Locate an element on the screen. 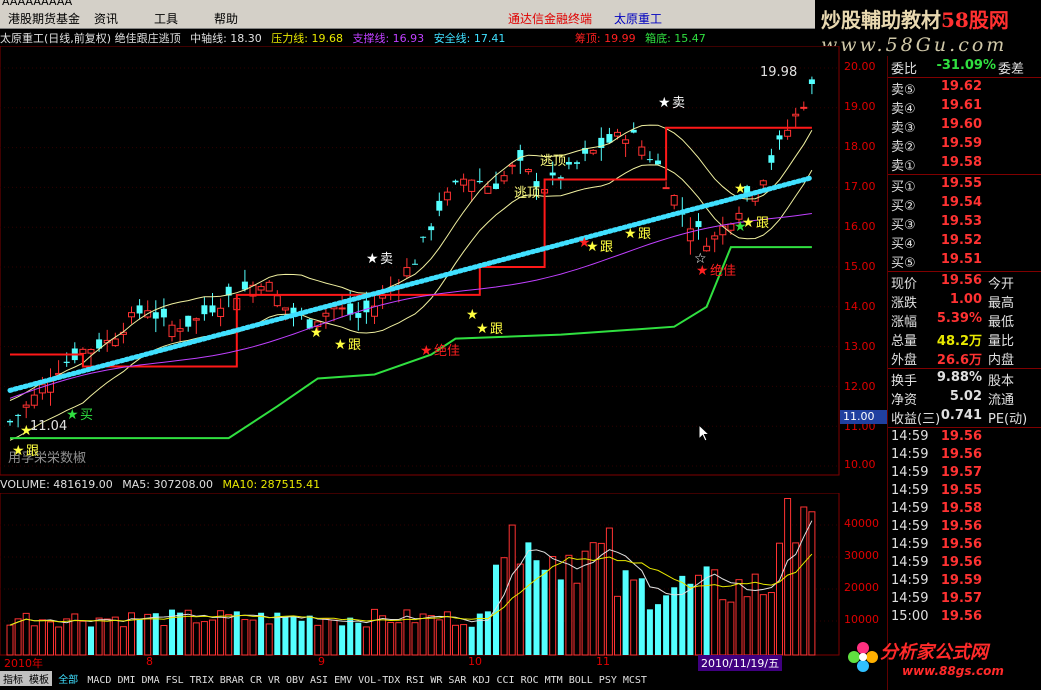 This screenshot has width=1041, height=690. tab-macd: MACD is located at coordinates (99, 680).